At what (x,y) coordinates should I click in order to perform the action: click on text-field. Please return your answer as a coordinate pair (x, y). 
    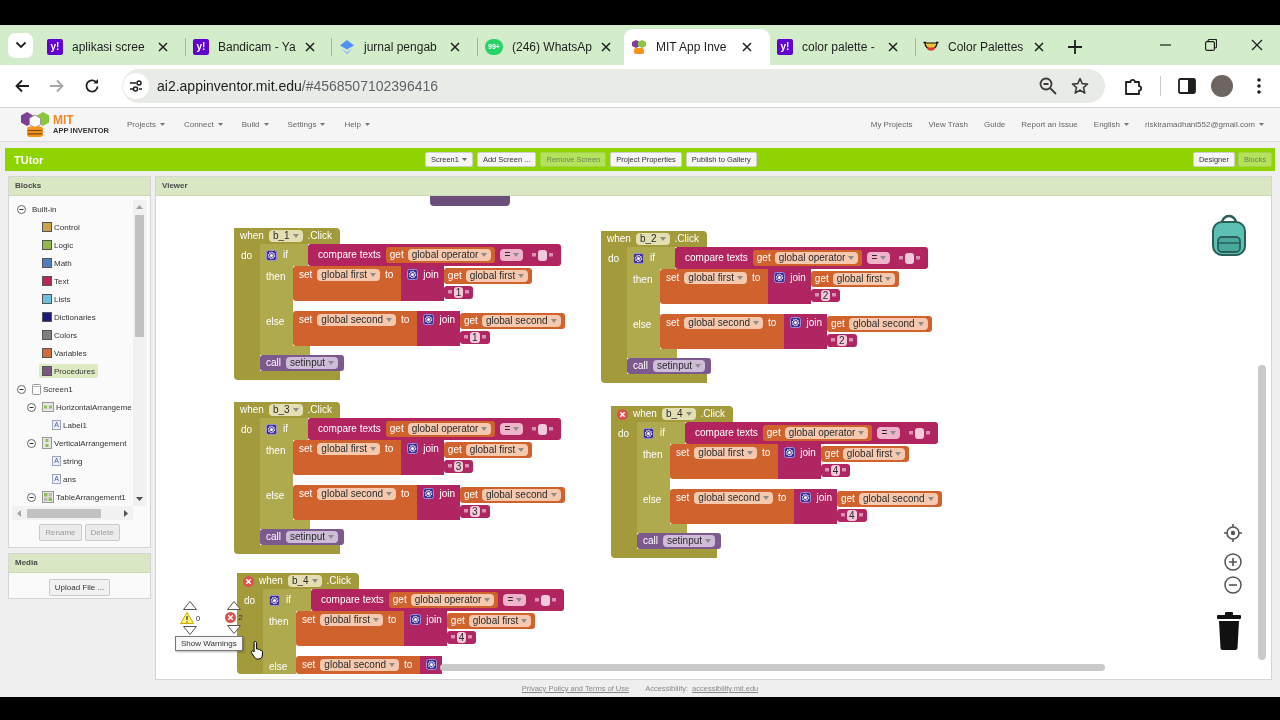
    Looking at the image, I should click on (543, 429).